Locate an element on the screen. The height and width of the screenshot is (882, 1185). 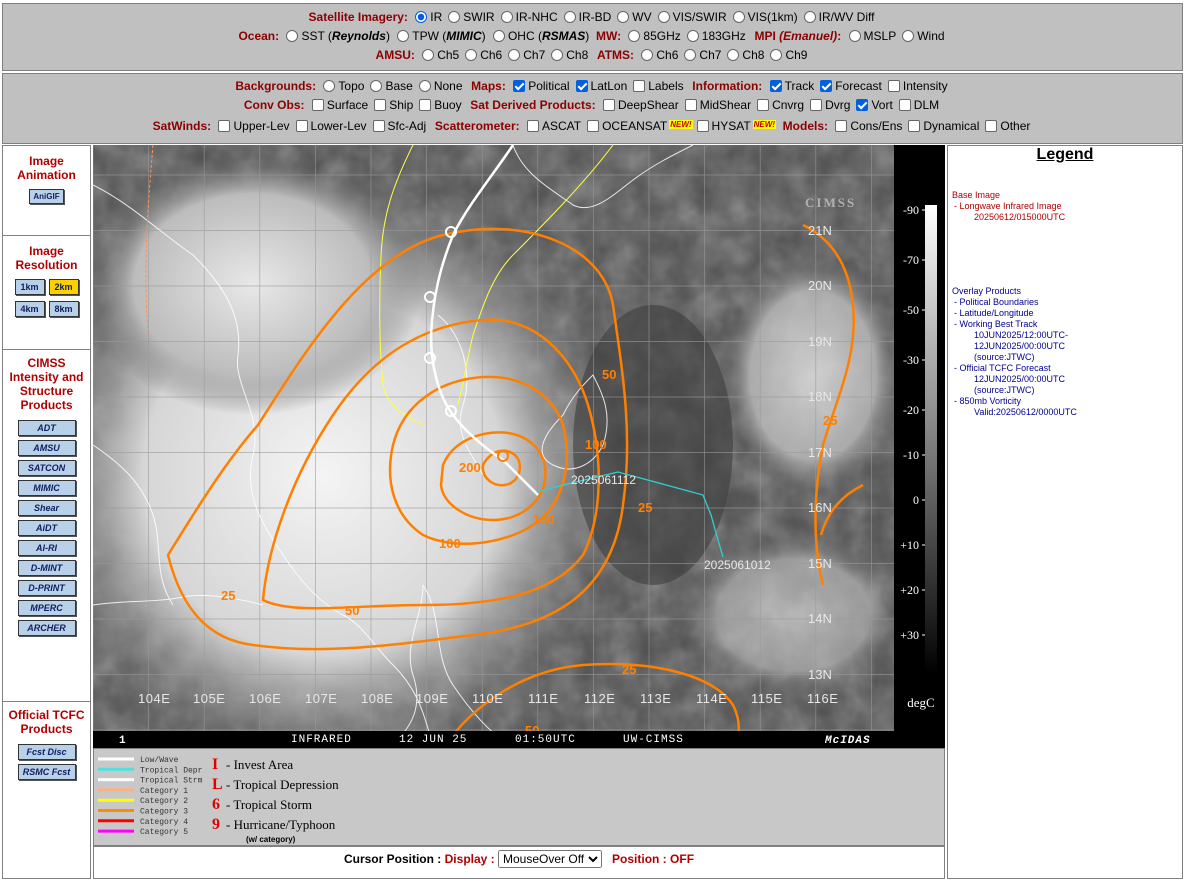
atms-ch7-radio is located at coordinates (690, 55).